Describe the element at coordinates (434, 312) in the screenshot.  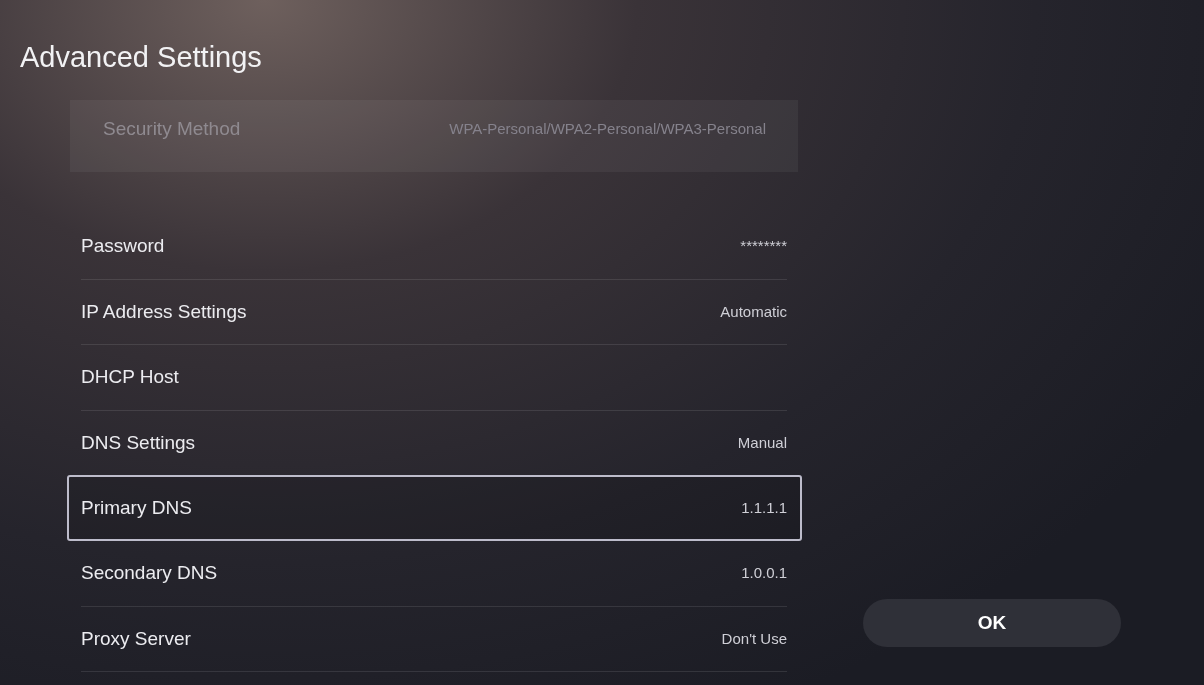
I see `setting-row: IP Address Settings Automatic` at that location.